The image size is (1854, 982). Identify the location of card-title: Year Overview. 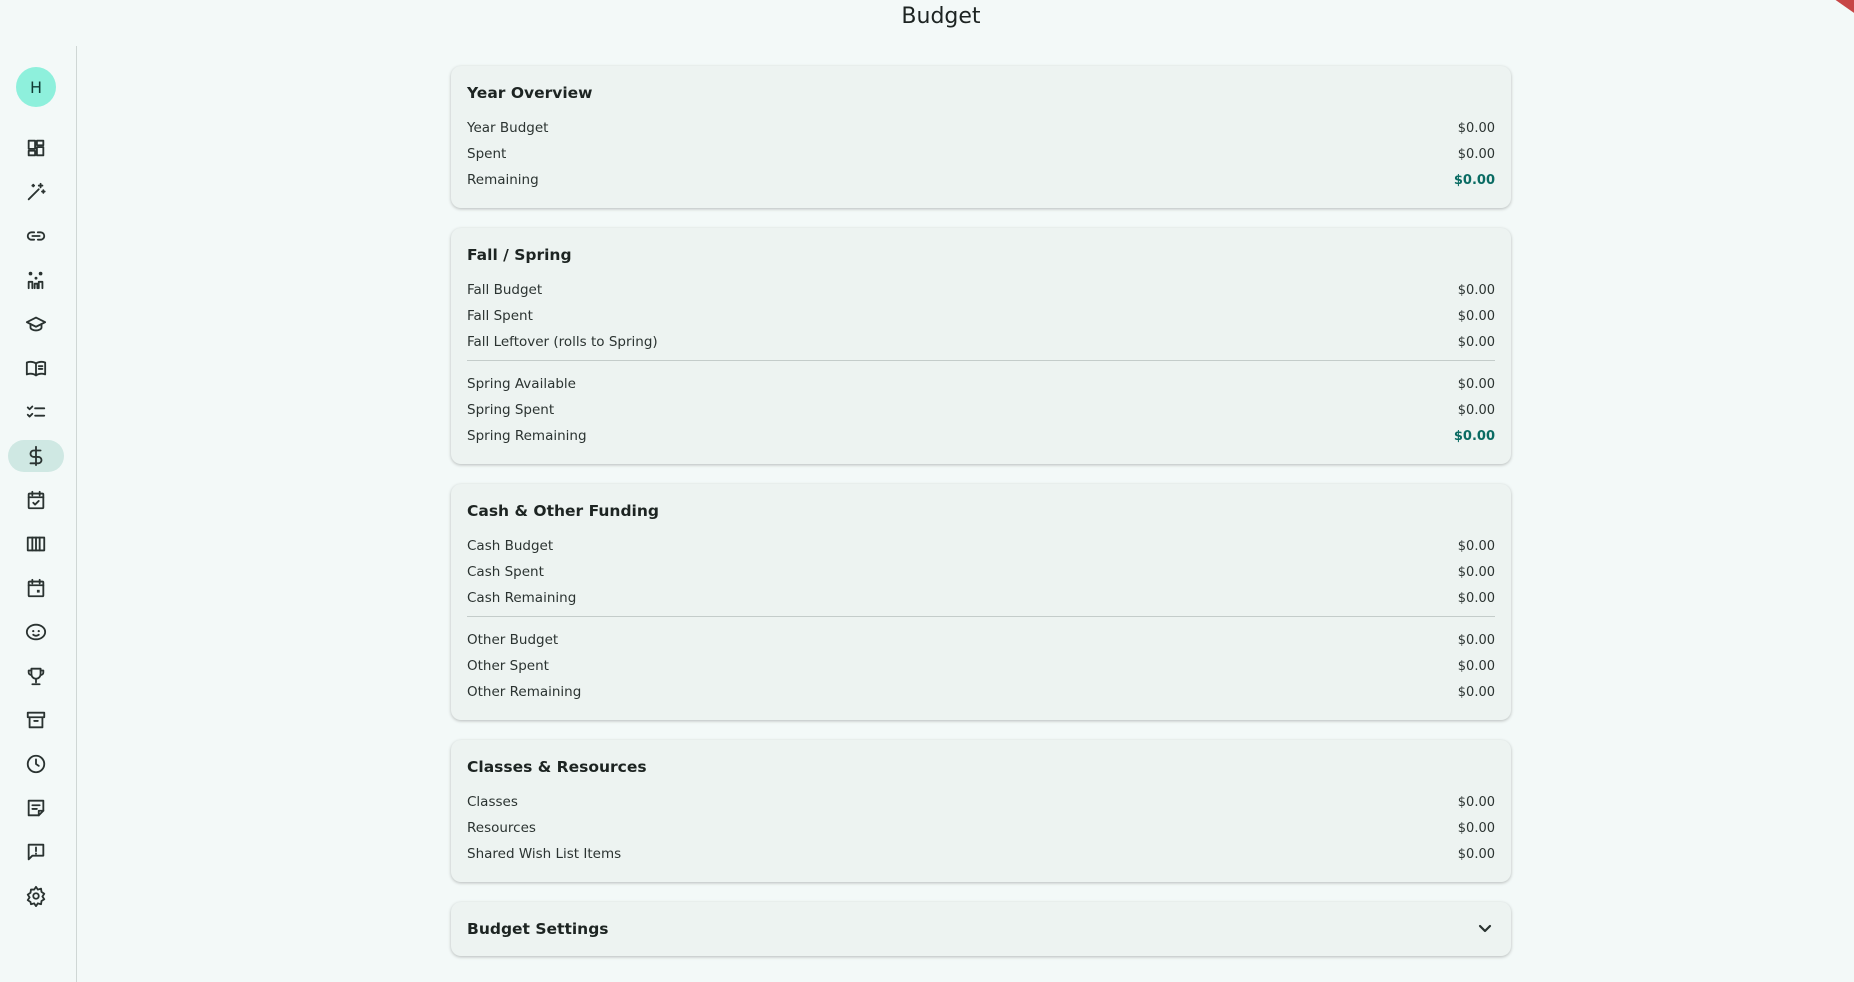
(530, 93).